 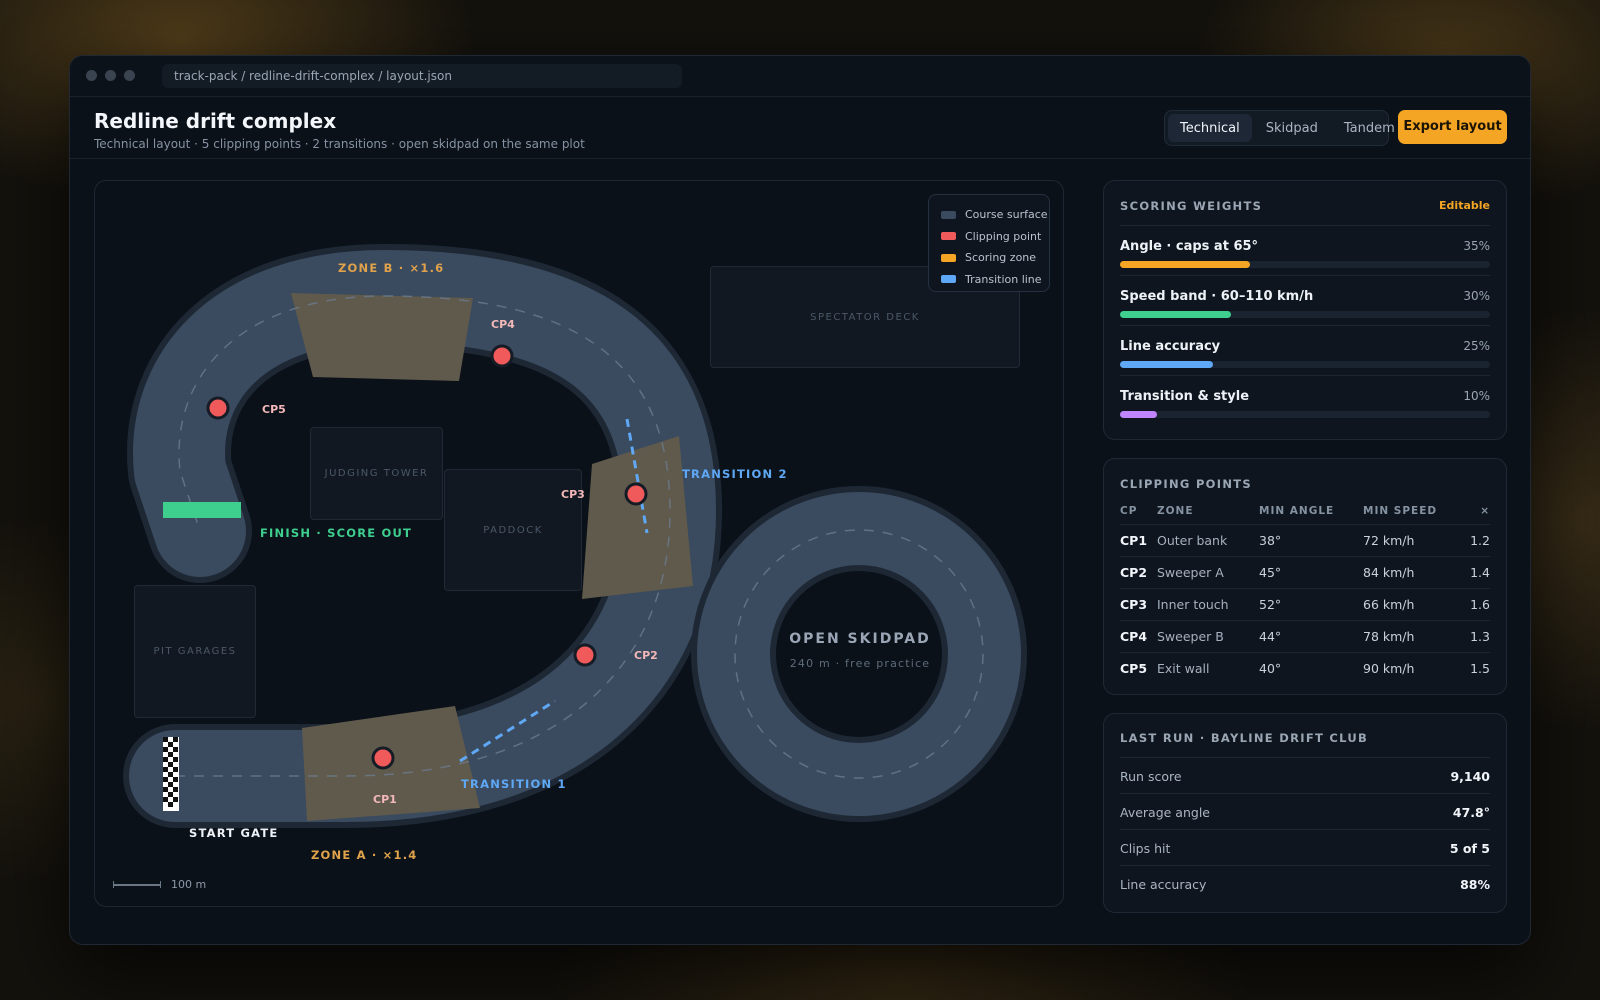 What do you see at coordinates (1452, 127) in the screenshot?
I see `export-layout-button: Export layout` at bounding box center [1452, 127].